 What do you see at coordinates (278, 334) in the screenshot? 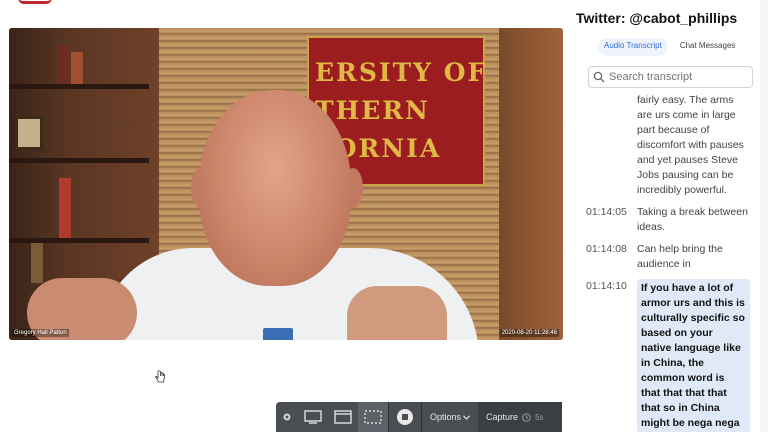
I see `speaker-tie` at bounding box center [278, 334].